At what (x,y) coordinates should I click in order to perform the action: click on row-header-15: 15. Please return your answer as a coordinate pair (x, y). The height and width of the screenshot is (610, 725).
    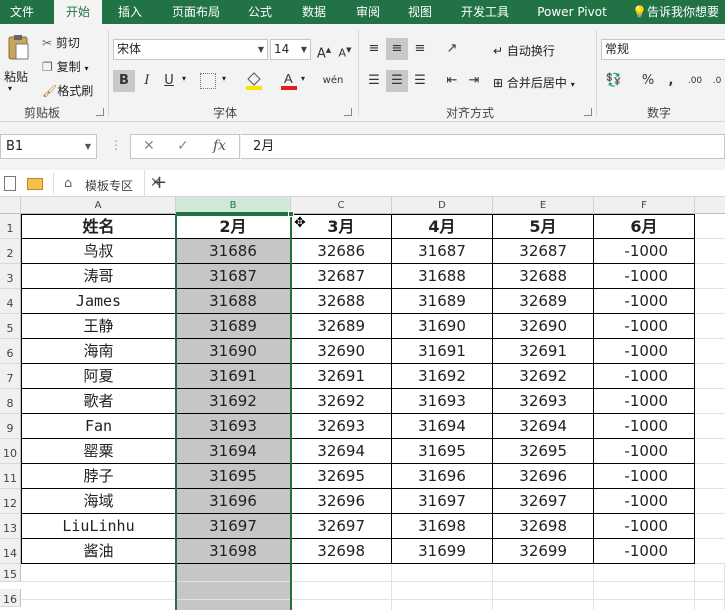
    Looking at the image, I should click on (10, 573).